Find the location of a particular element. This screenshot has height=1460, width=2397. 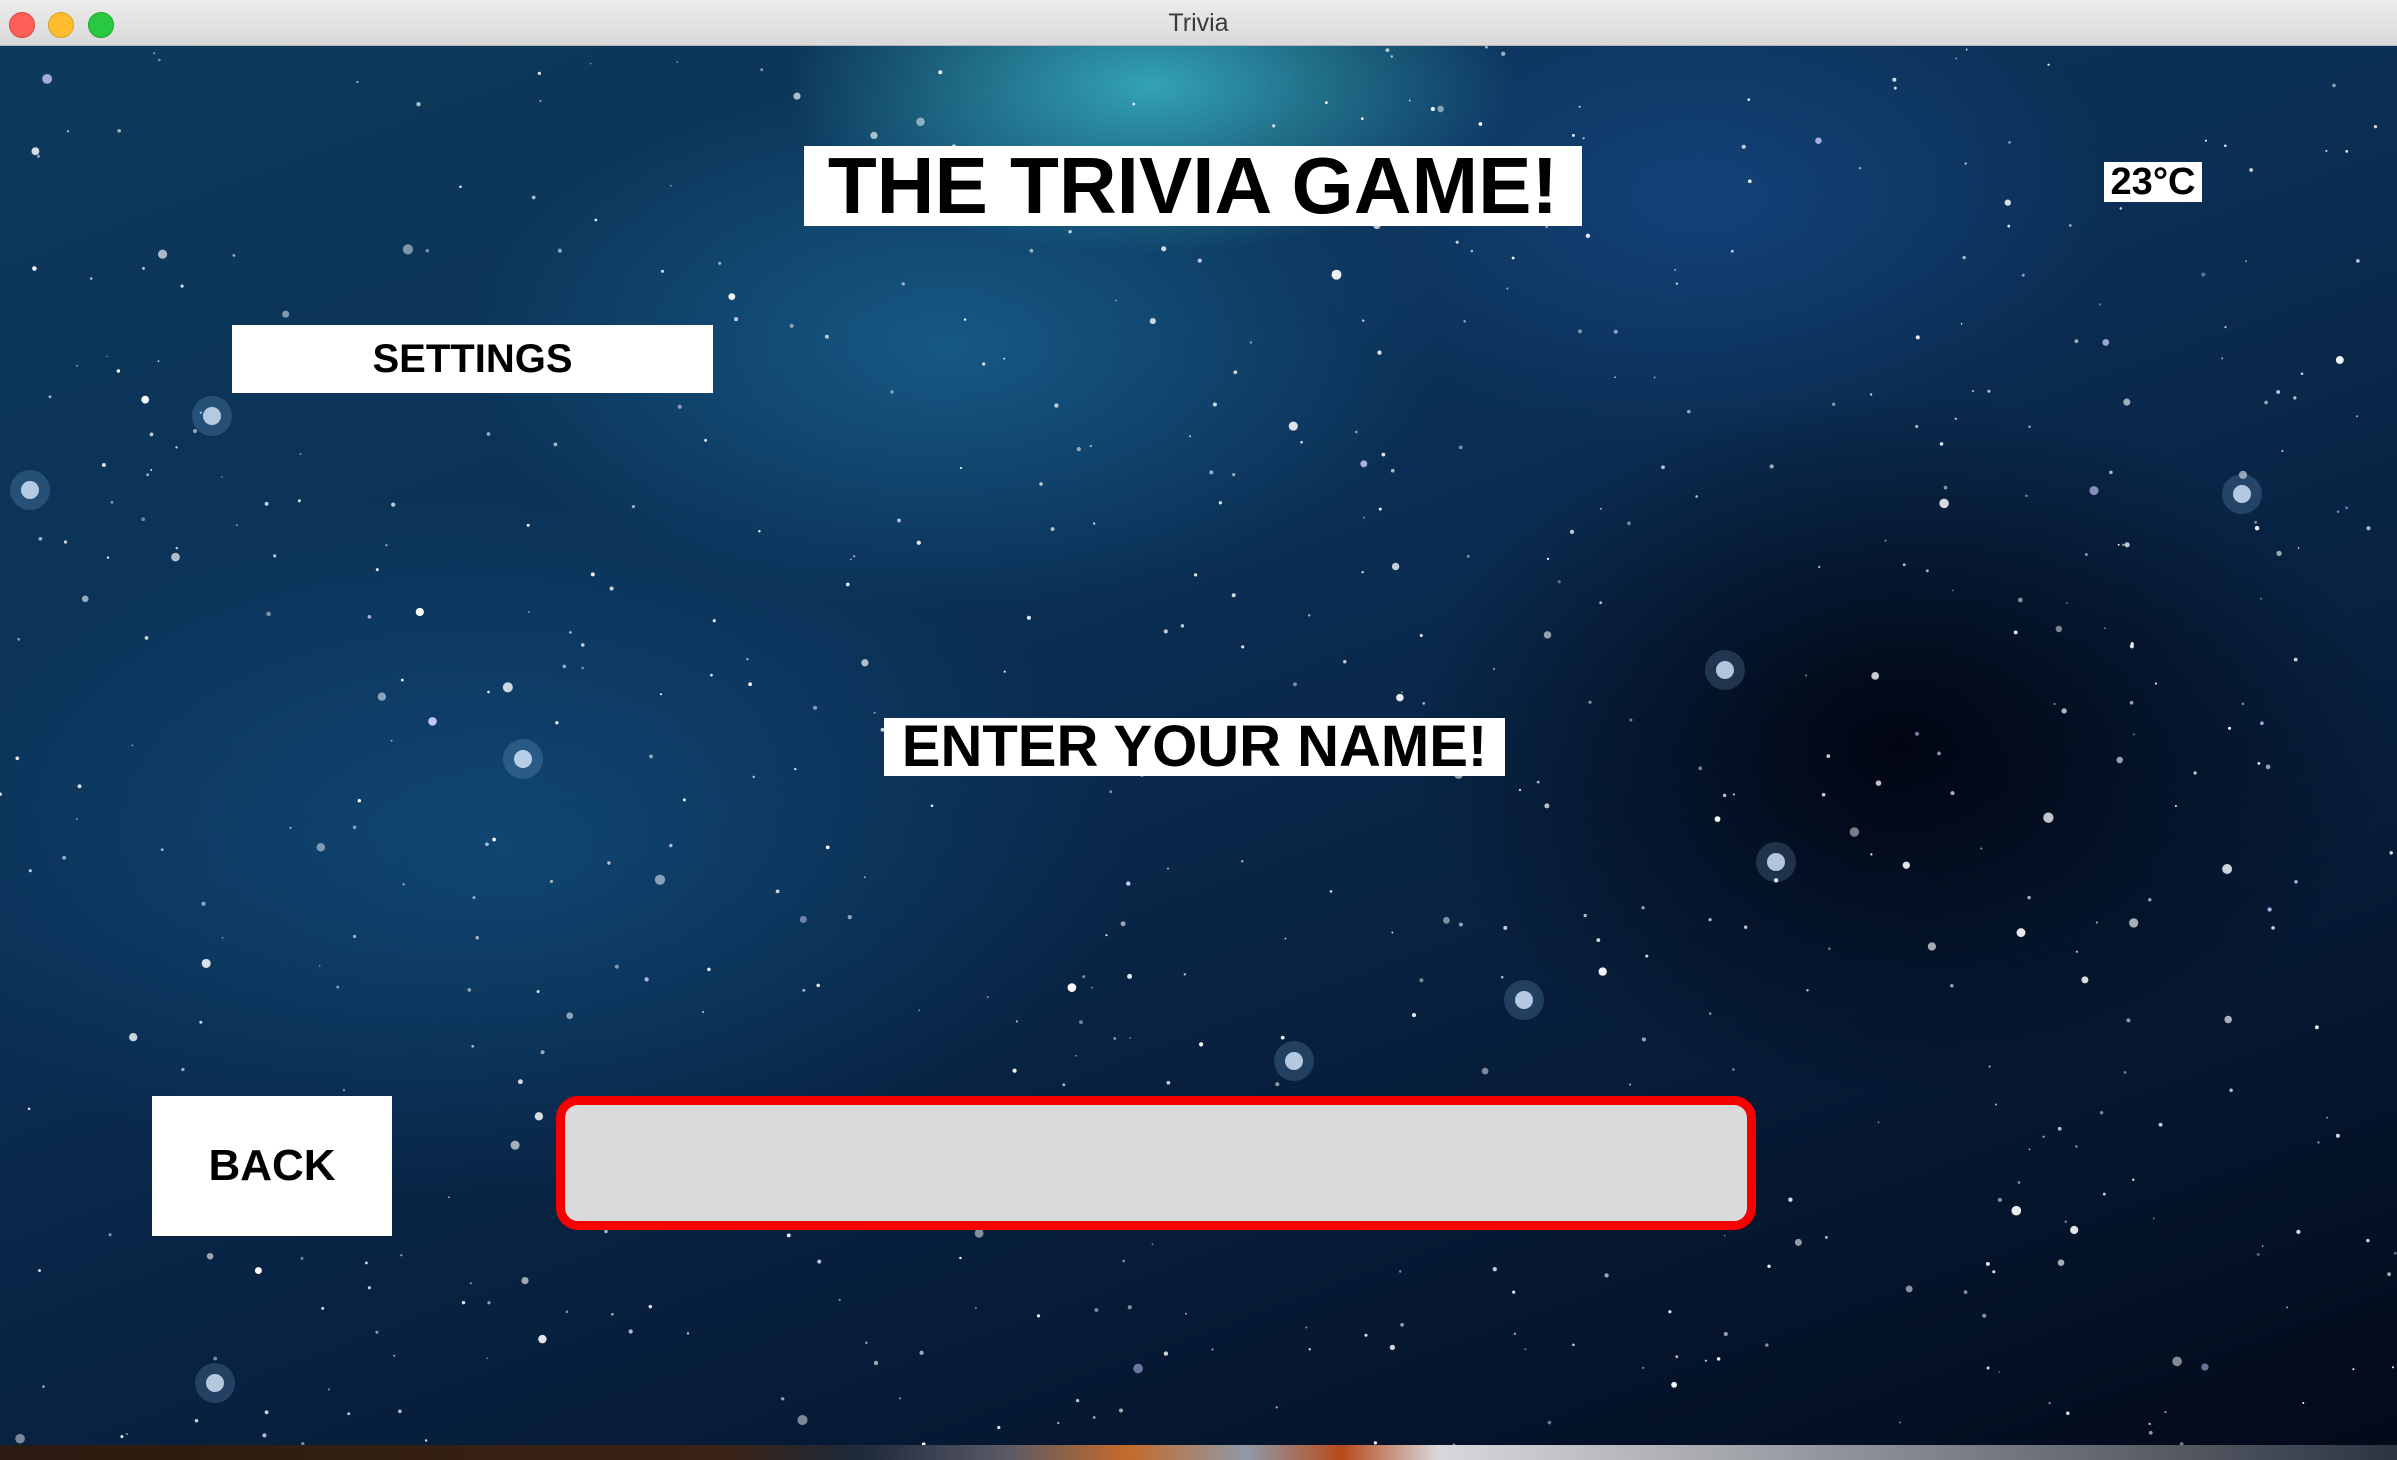

window-title: Trivia is located at coordinates (1198, 23).